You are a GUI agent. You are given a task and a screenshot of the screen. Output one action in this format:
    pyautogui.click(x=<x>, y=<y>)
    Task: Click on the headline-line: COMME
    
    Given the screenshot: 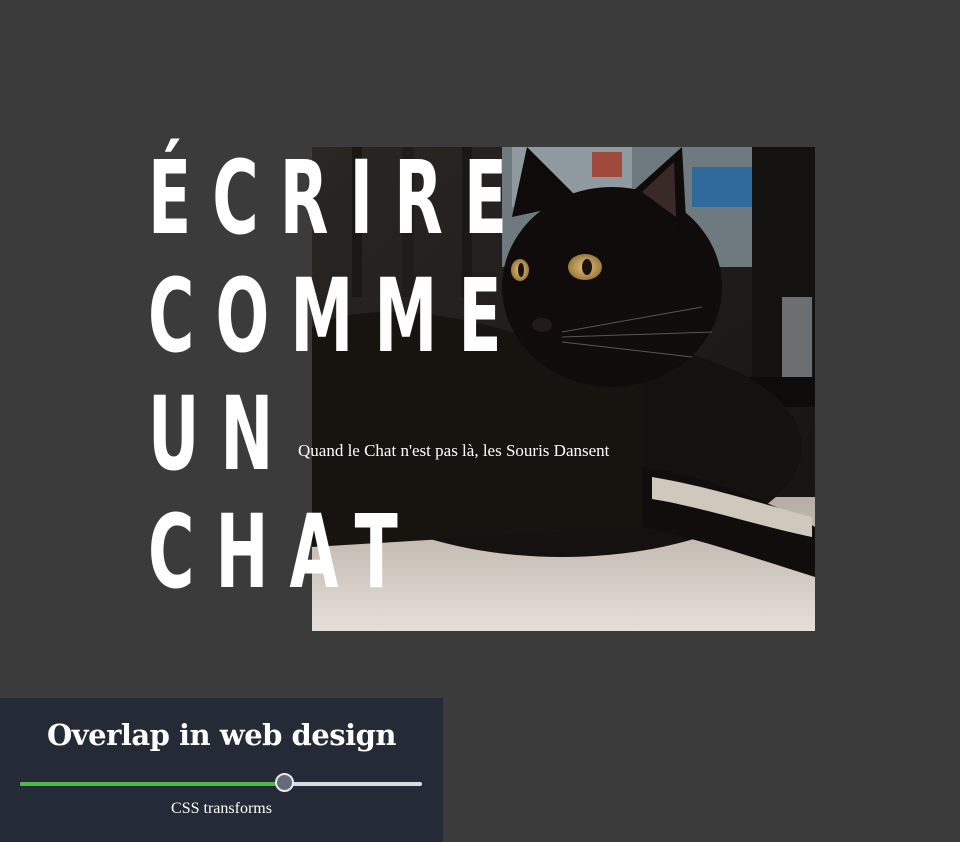 What is the action you would take?
    pyautogui.click(x=335, y=316)
    